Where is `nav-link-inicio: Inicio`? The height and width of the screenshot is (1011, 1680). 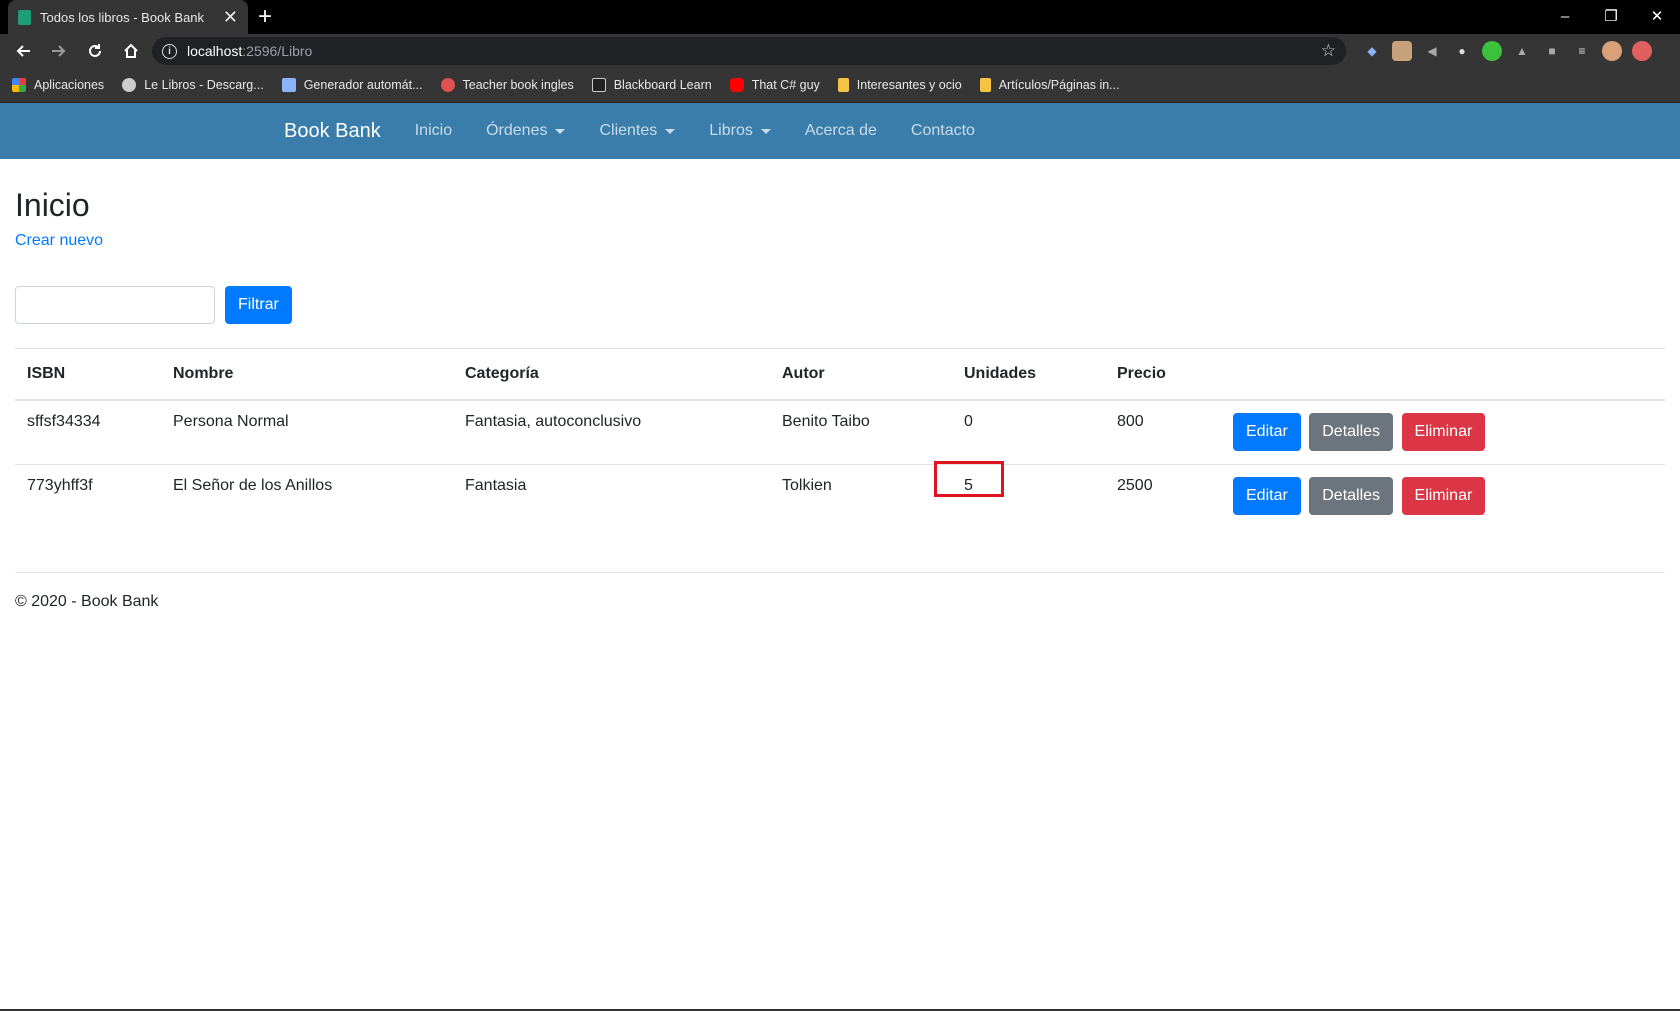
nav-link-inicio: Inicio is located at coordinates (433, 131).